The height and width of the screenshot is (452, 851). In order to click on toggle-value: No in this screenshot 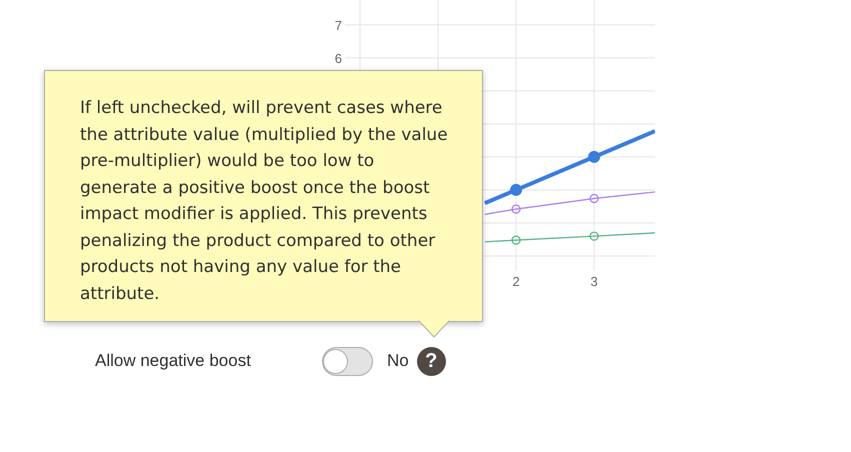, I will do `click(398, 361)`.